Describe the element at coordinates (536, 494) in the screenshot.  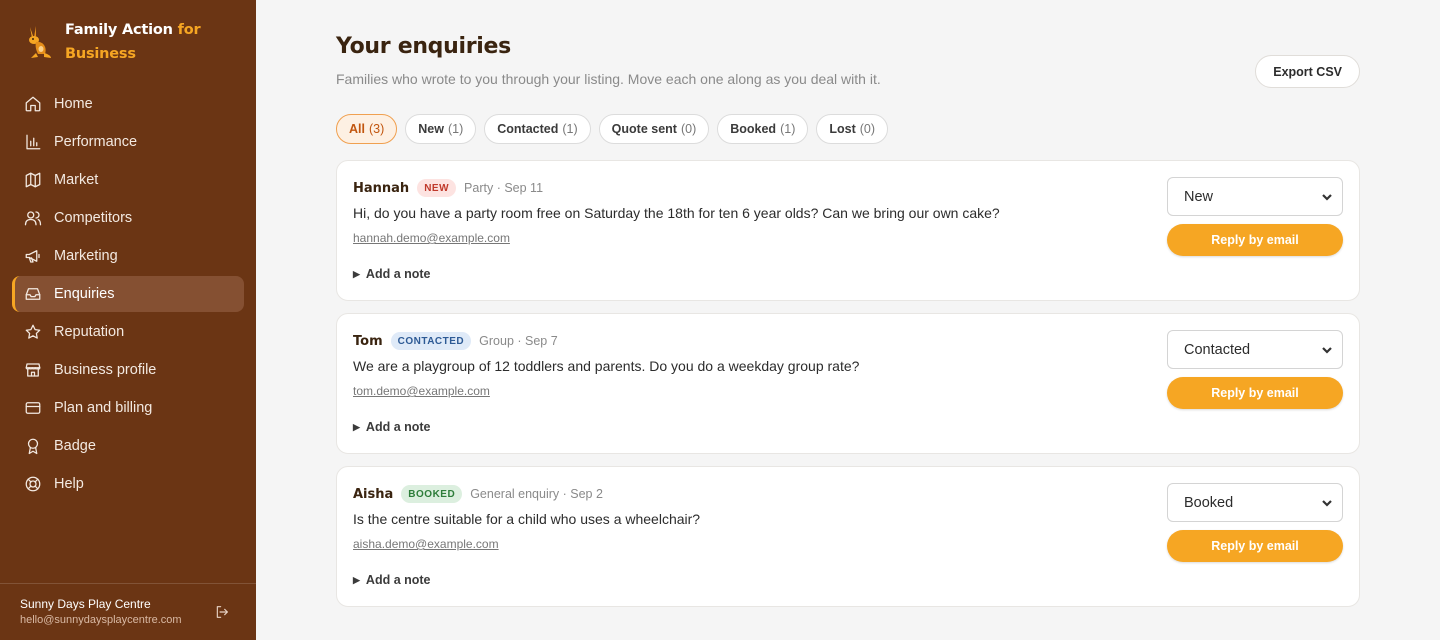
I see `enquiry-meta: General enquiry · Sep 2` at that location.